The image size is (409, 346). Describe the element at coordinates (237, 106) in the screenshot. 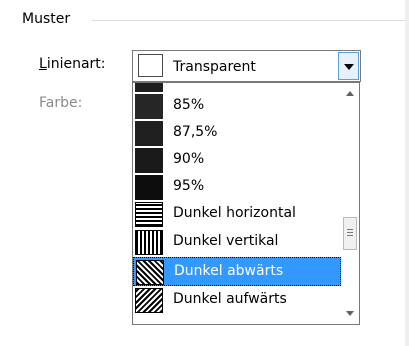

I see `list-item-85: 85%` at that location.